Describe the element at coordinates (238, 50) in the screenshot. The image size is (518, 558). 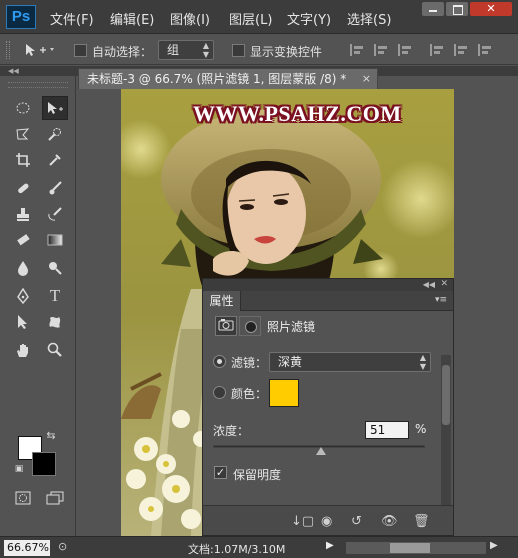
I see `show-transform-checkbox` at that location.